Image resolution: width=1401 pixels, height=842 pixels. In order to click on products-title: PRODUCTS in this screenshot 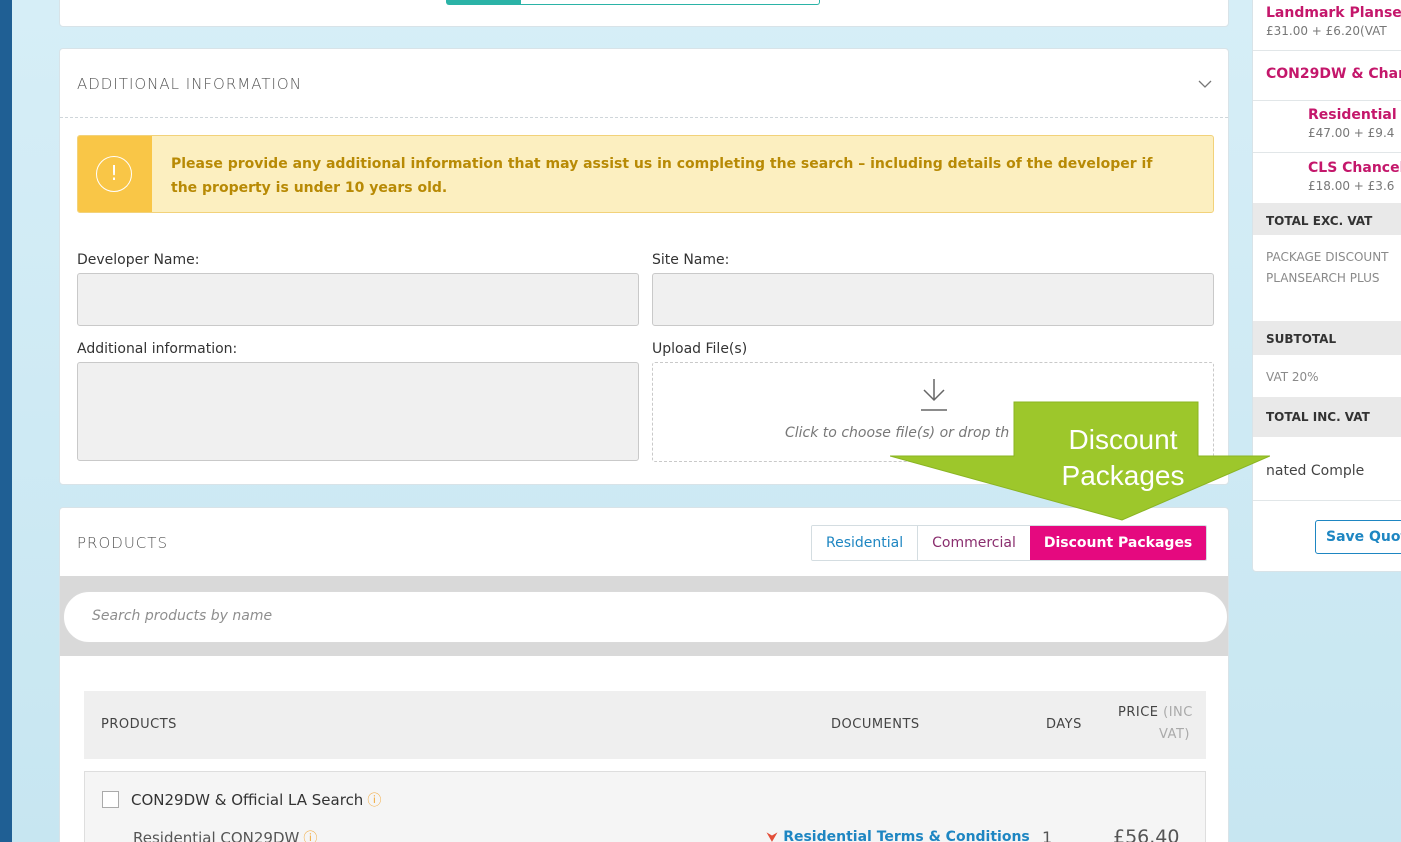, I will do `click(122, 543)`.